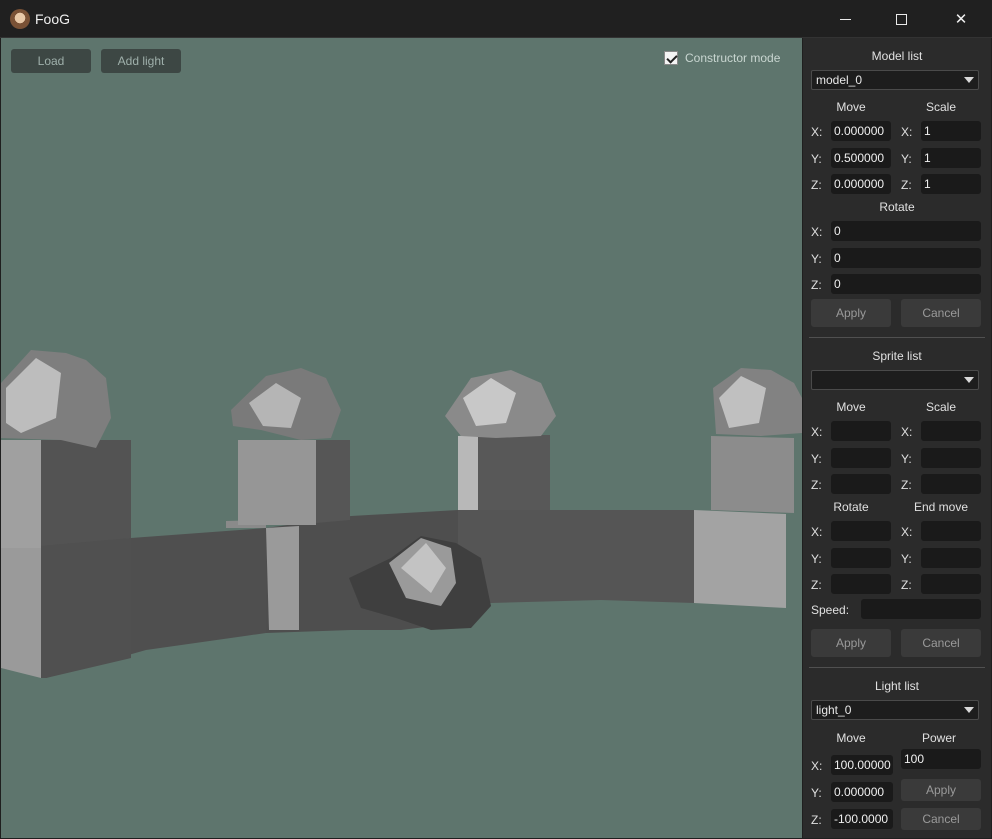 Image resolution: width=992 pixels, height=839 pixels. I want to click on sprite-rotate-label: Rotate, so click(851, 507).